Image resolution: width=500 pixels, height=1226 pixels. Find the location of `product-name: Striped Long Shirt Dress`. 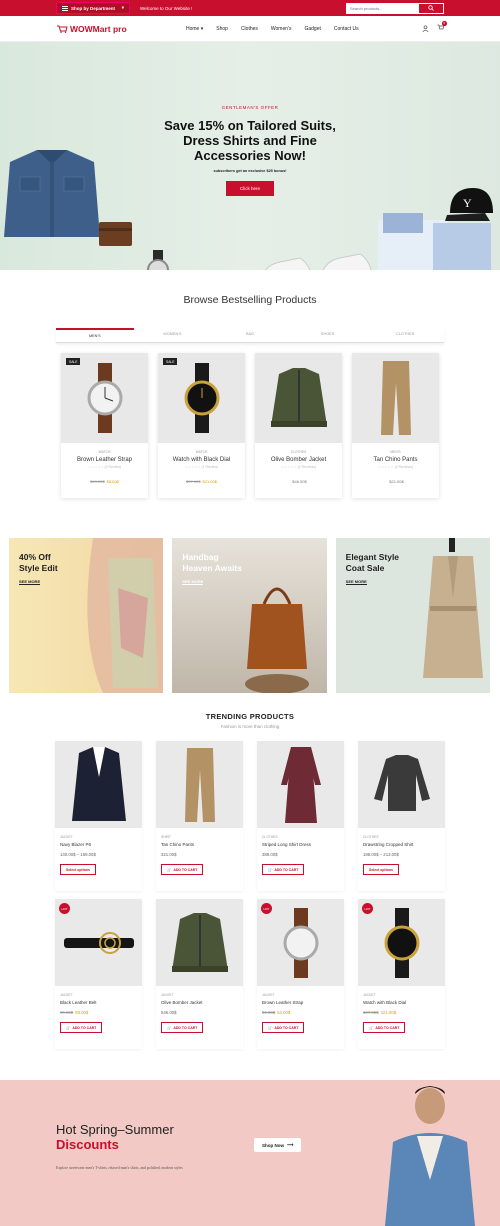

product-name: Striped Long Shirt Dress is located at coordinates (303, 844).